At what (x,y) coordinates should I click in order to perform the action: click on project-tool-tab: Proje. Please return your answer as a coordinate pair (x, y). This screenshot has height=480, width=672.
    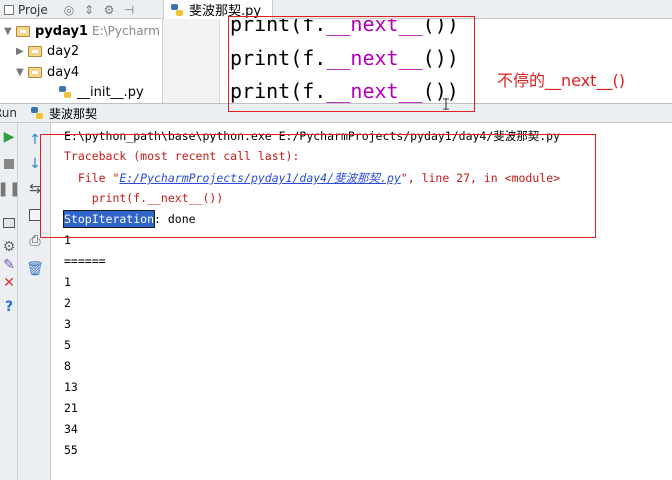
    Looking at the image, I should click on (31, 9).